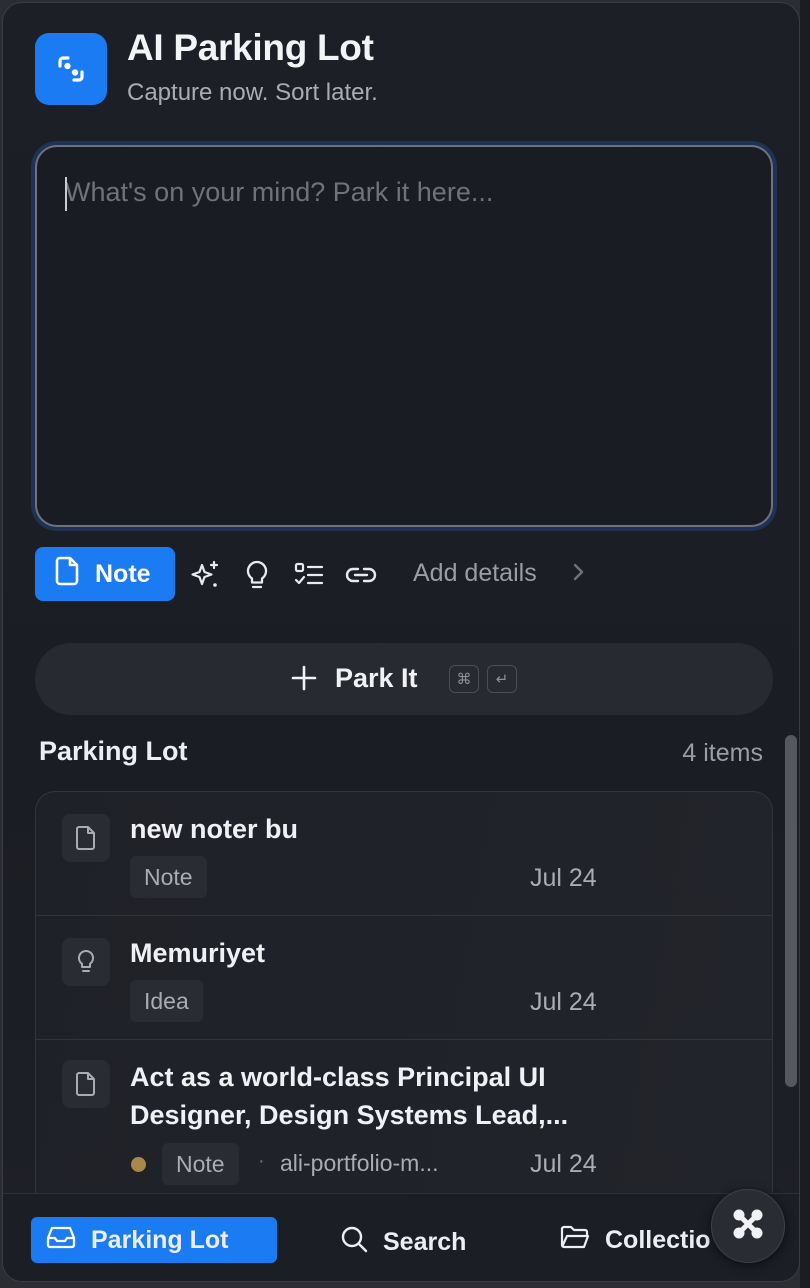 The image size is (810, 1288). Describe the element at coordinates (404, 978) in the screenshot. I see `list-item: Memuriyet Idea Jul 24` at that location.